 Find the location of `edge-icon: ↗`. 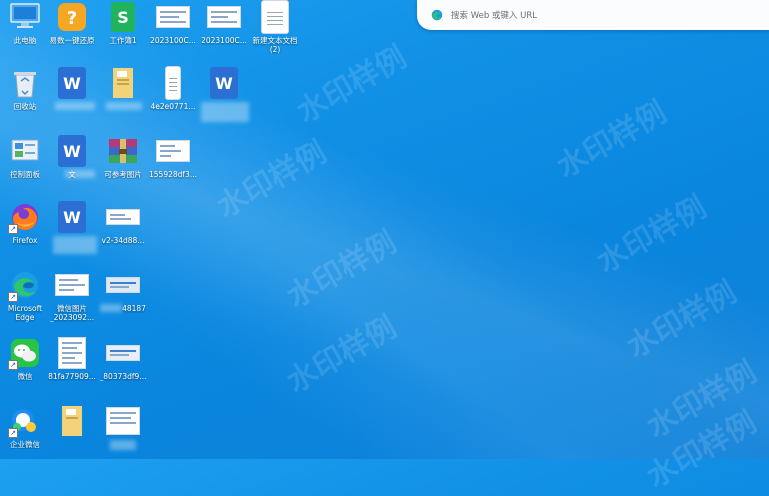

edge-icon: ↗ is located at coordinates (25, 285).